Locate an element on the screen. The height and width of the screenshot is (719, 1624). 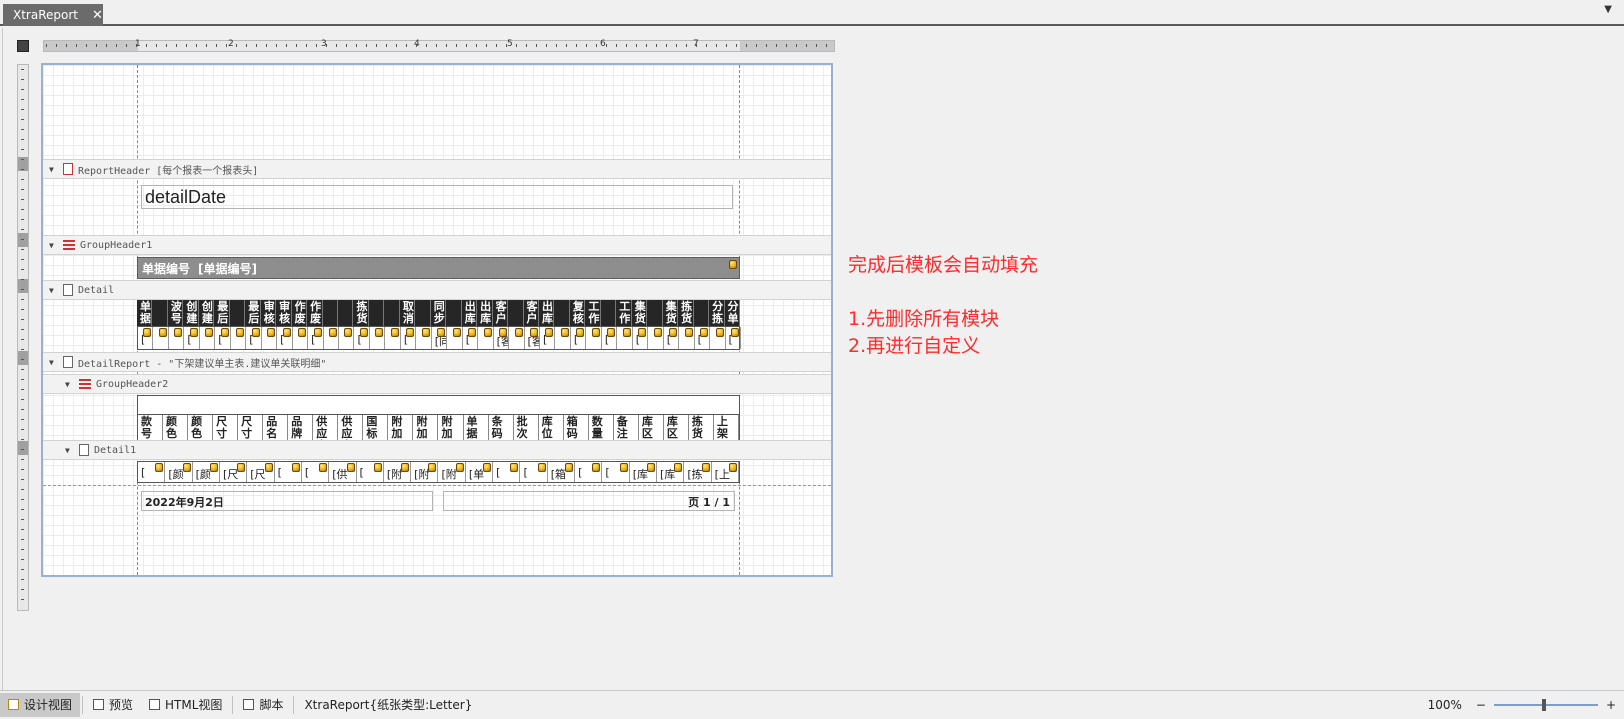
design-view-tab: 设计视图 is located at coordinates (40, 704).